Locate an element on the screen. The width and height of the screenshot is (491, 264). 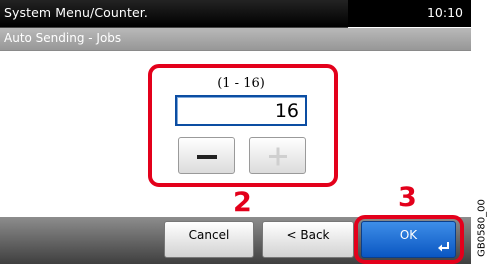
back-button: < Back is located at coordinates (308, 239).